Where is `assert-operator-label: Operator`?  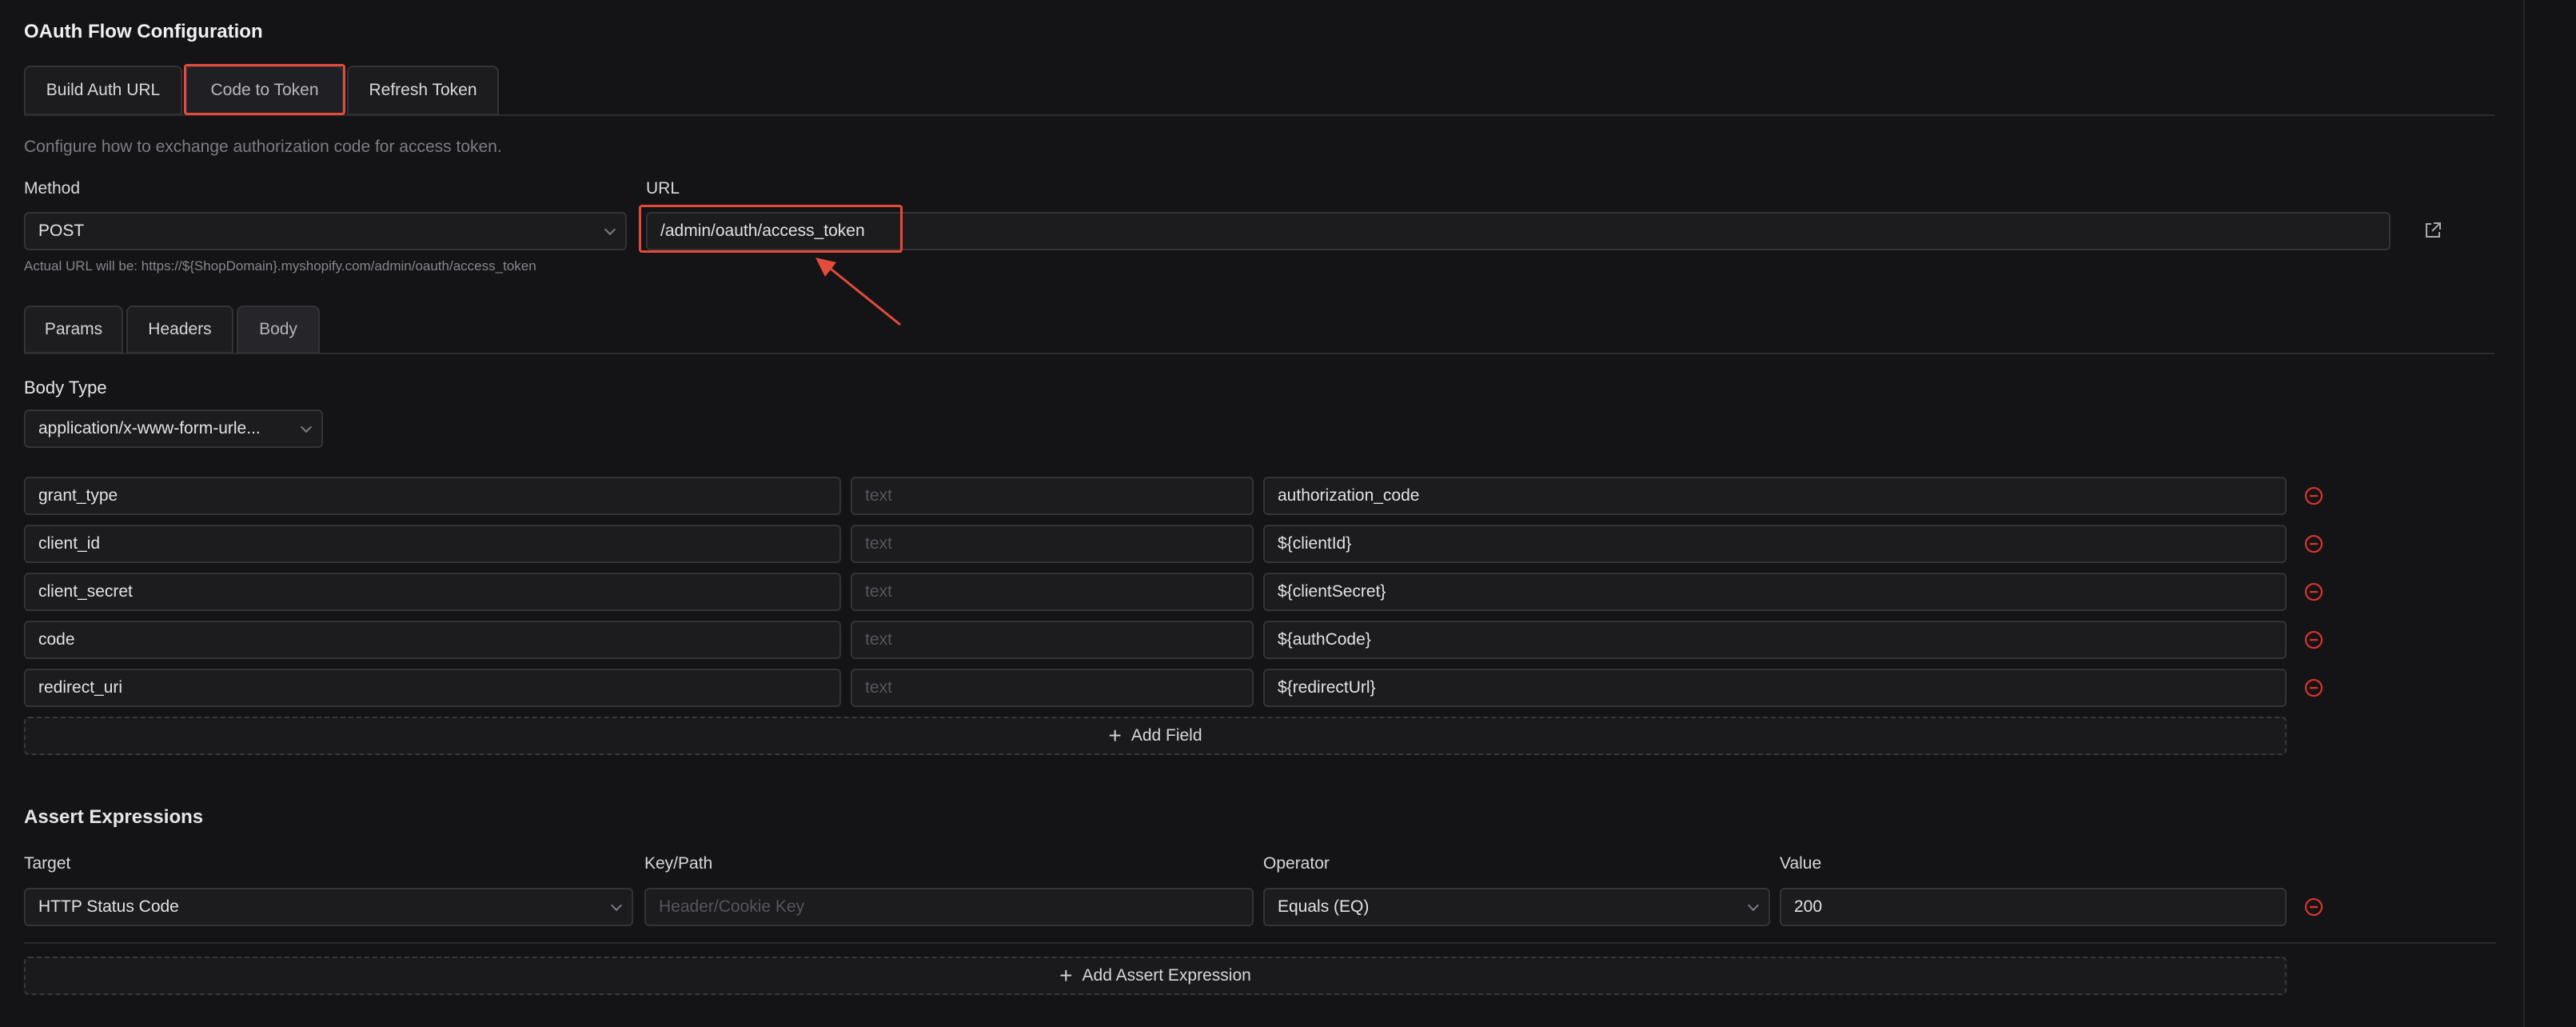 assert-operator-label: Operator is located at coordinates (1296, 864).